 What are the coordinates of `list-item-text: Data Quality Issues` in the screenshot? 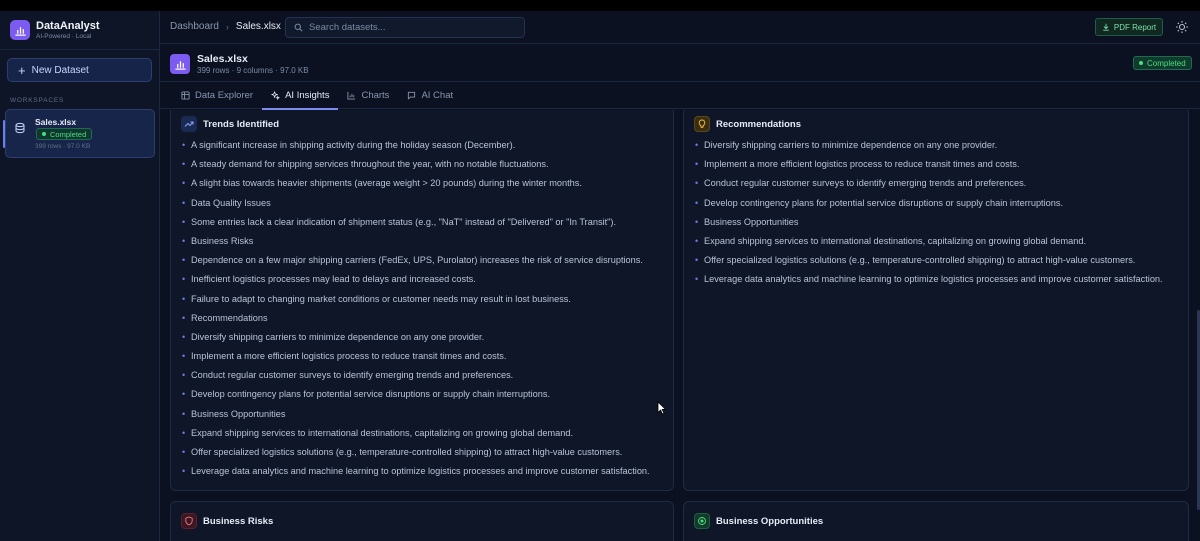 It's located at (231, 202).